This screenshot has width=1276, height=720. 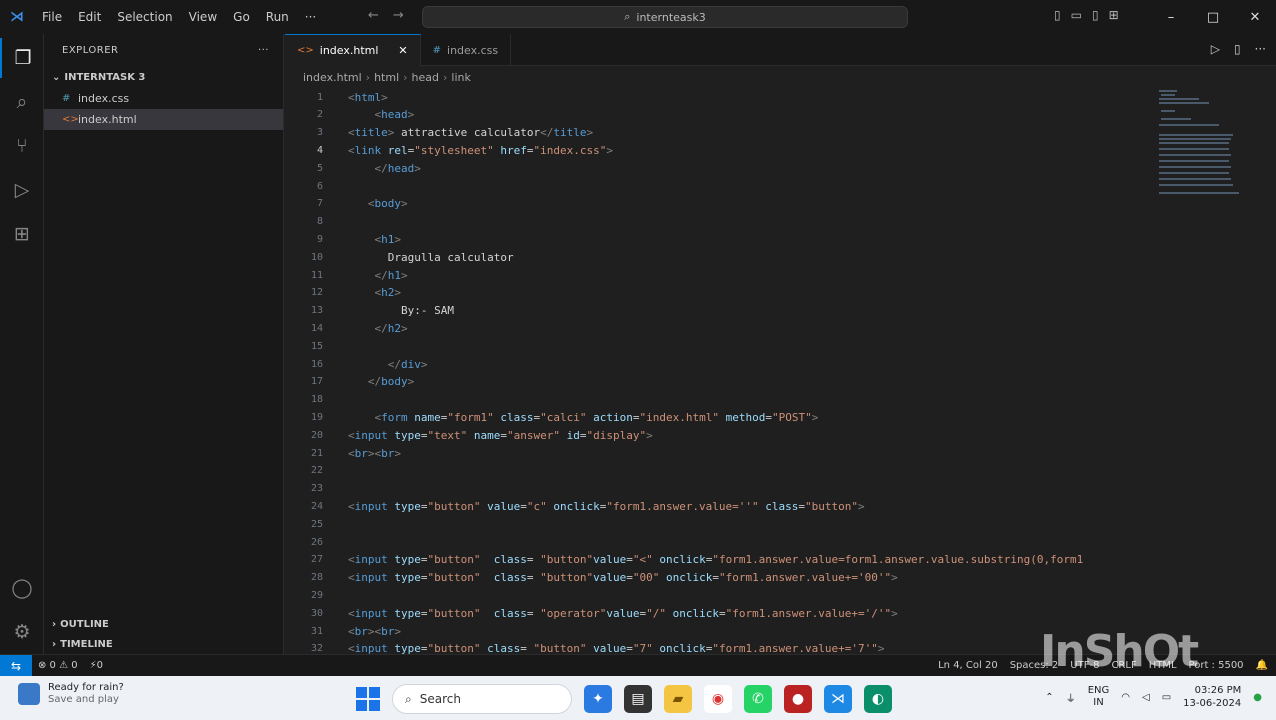 I want to click on timeline-label: TIMELINE, so click(x=86, y=644).